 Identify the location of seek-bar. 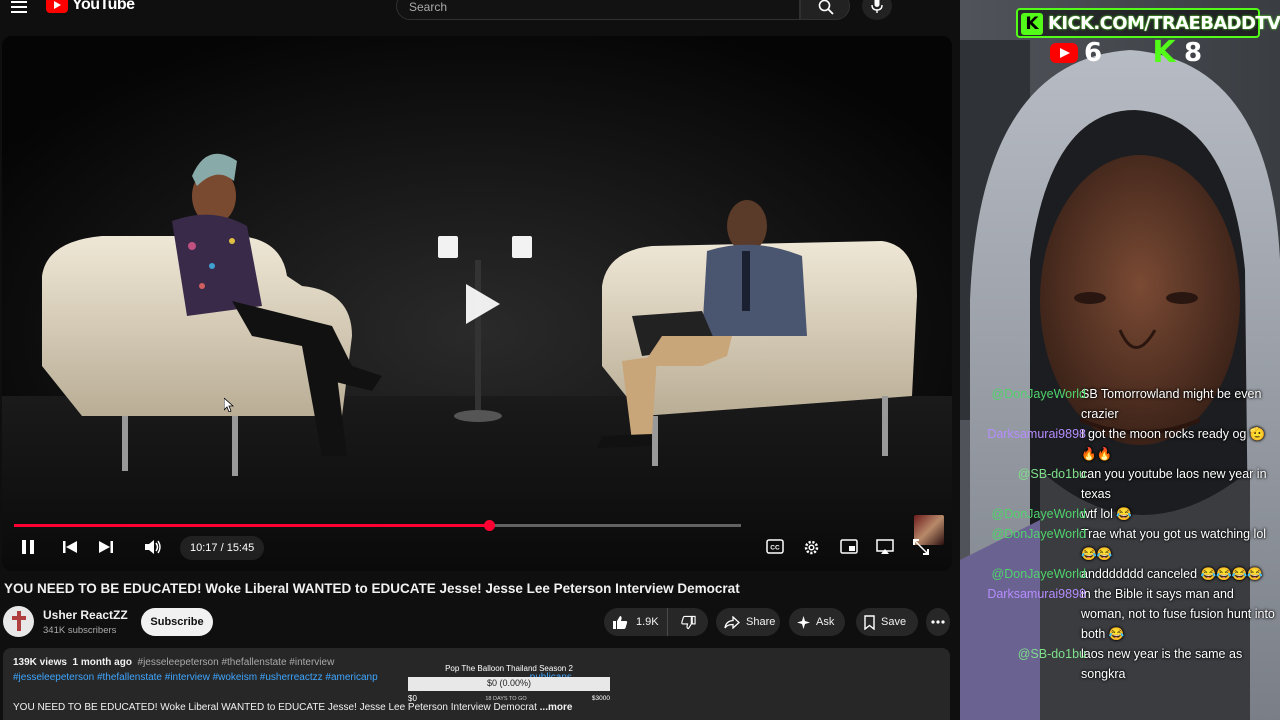
(377, 525).